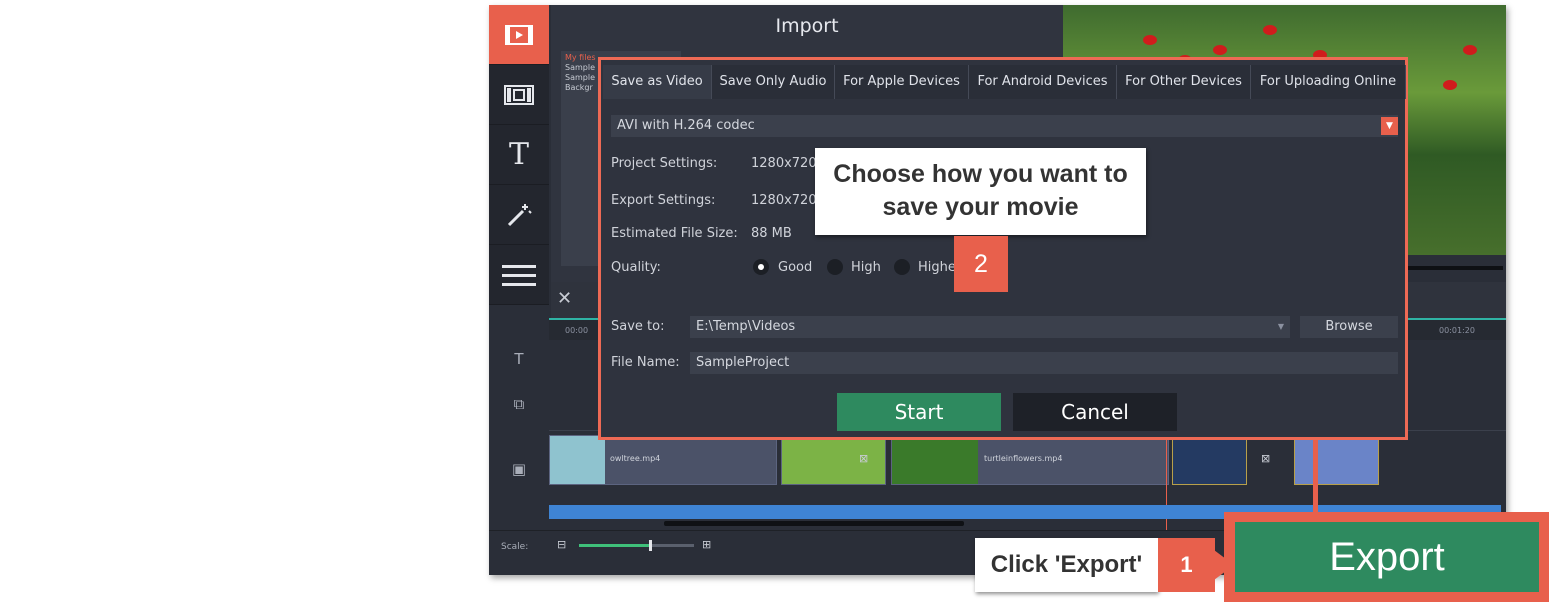  What do you see at coordinates (1184, 82) in the screenshot?
I see `tab-other-devices: For Other Devices` at bounding box center [1184, 82].